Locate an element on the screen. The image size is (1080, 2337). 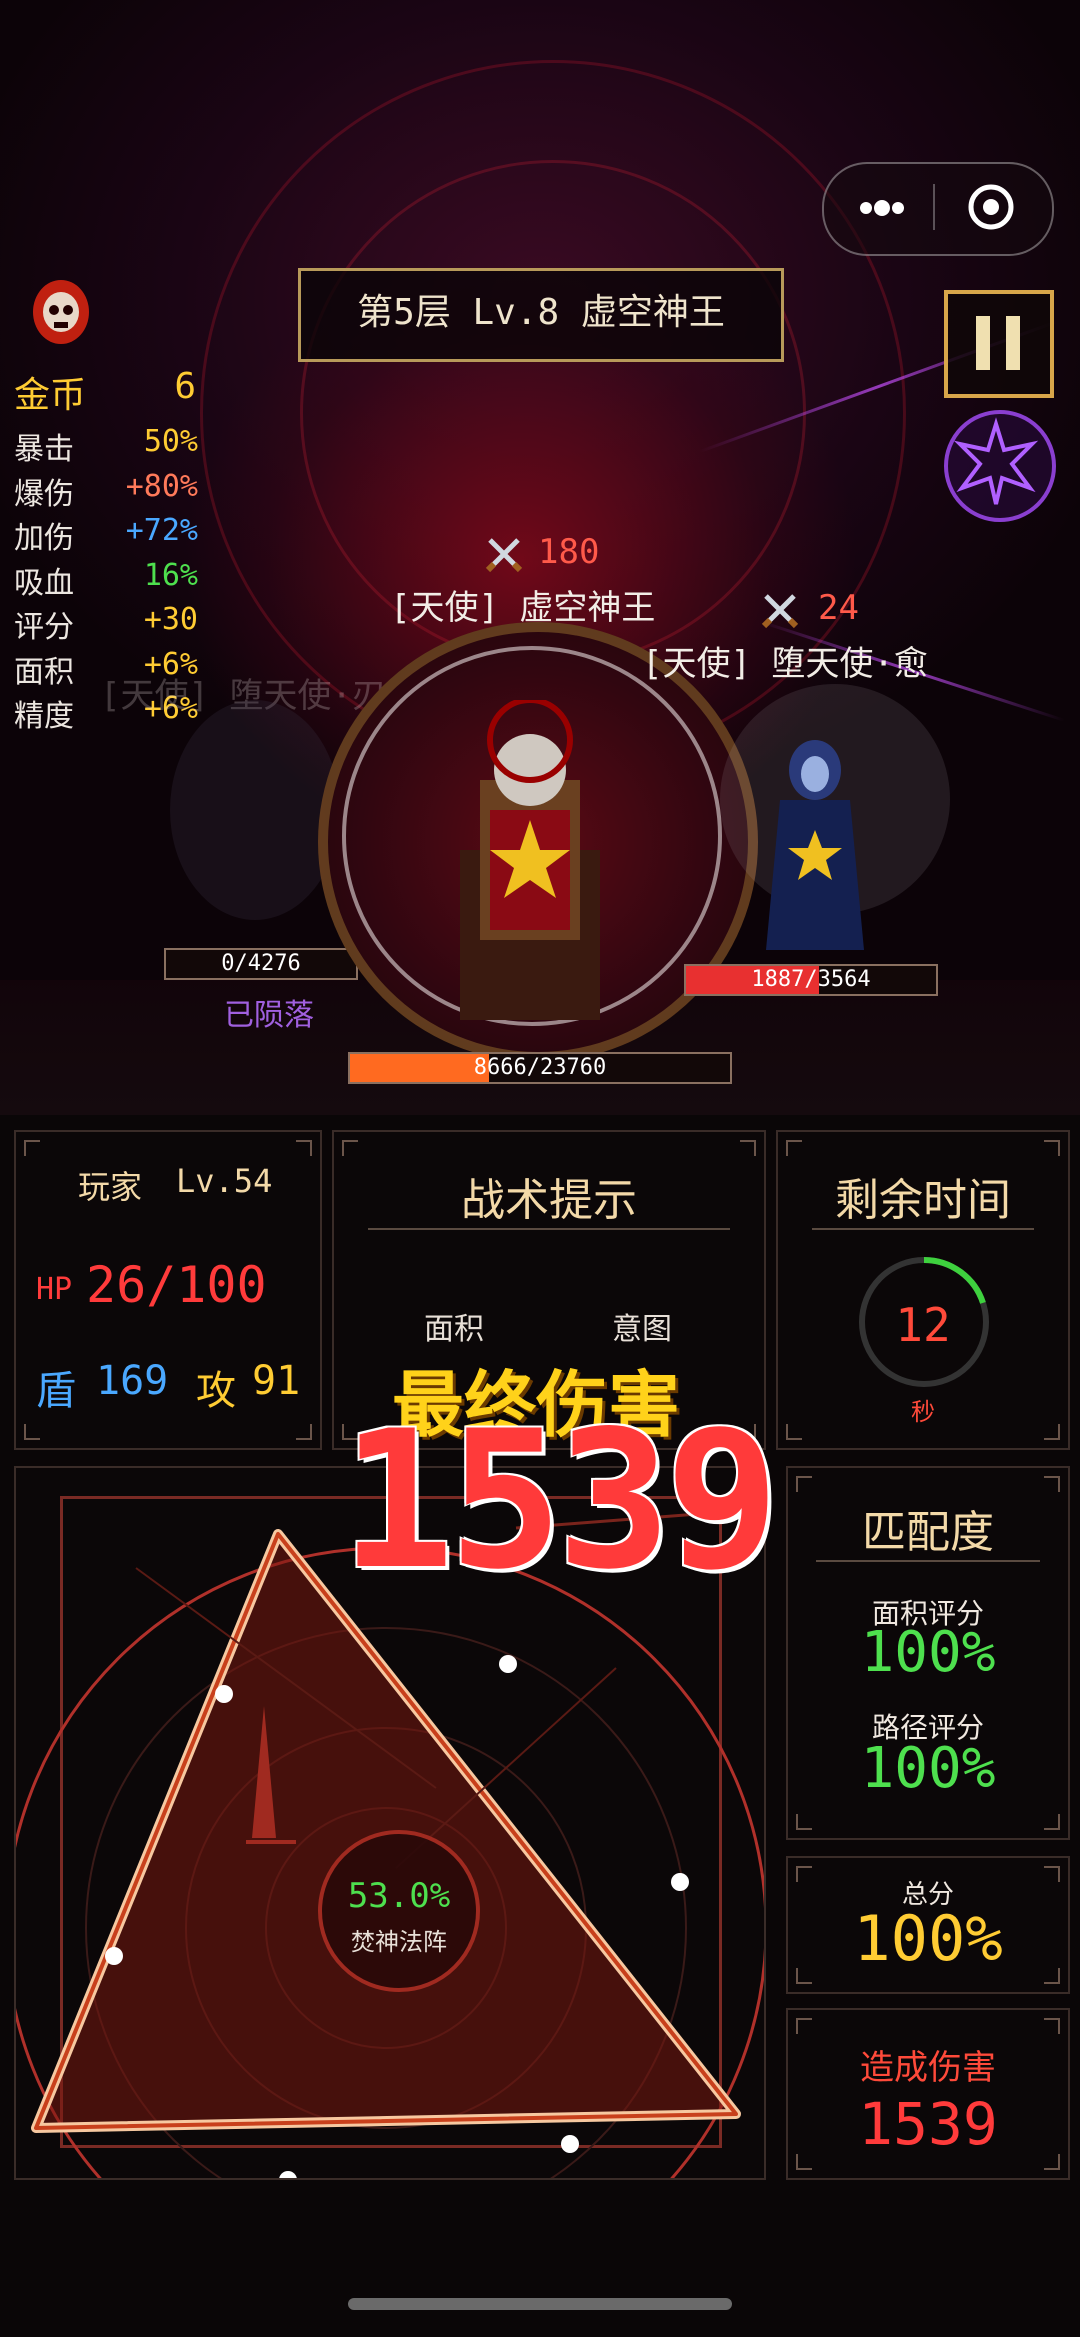
stat-value: +30 is located at coordinates (170, 619).